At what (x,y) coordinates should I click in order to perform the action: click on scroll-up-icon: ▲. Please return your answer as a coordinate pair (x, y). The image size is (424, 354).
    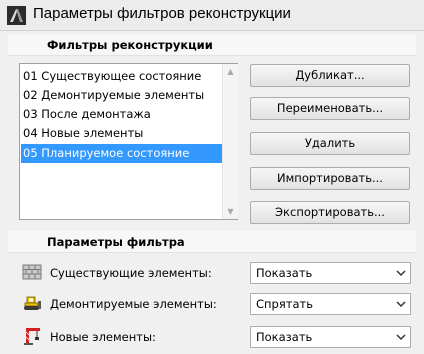
    Looking at the image, I should click on (230, 71).